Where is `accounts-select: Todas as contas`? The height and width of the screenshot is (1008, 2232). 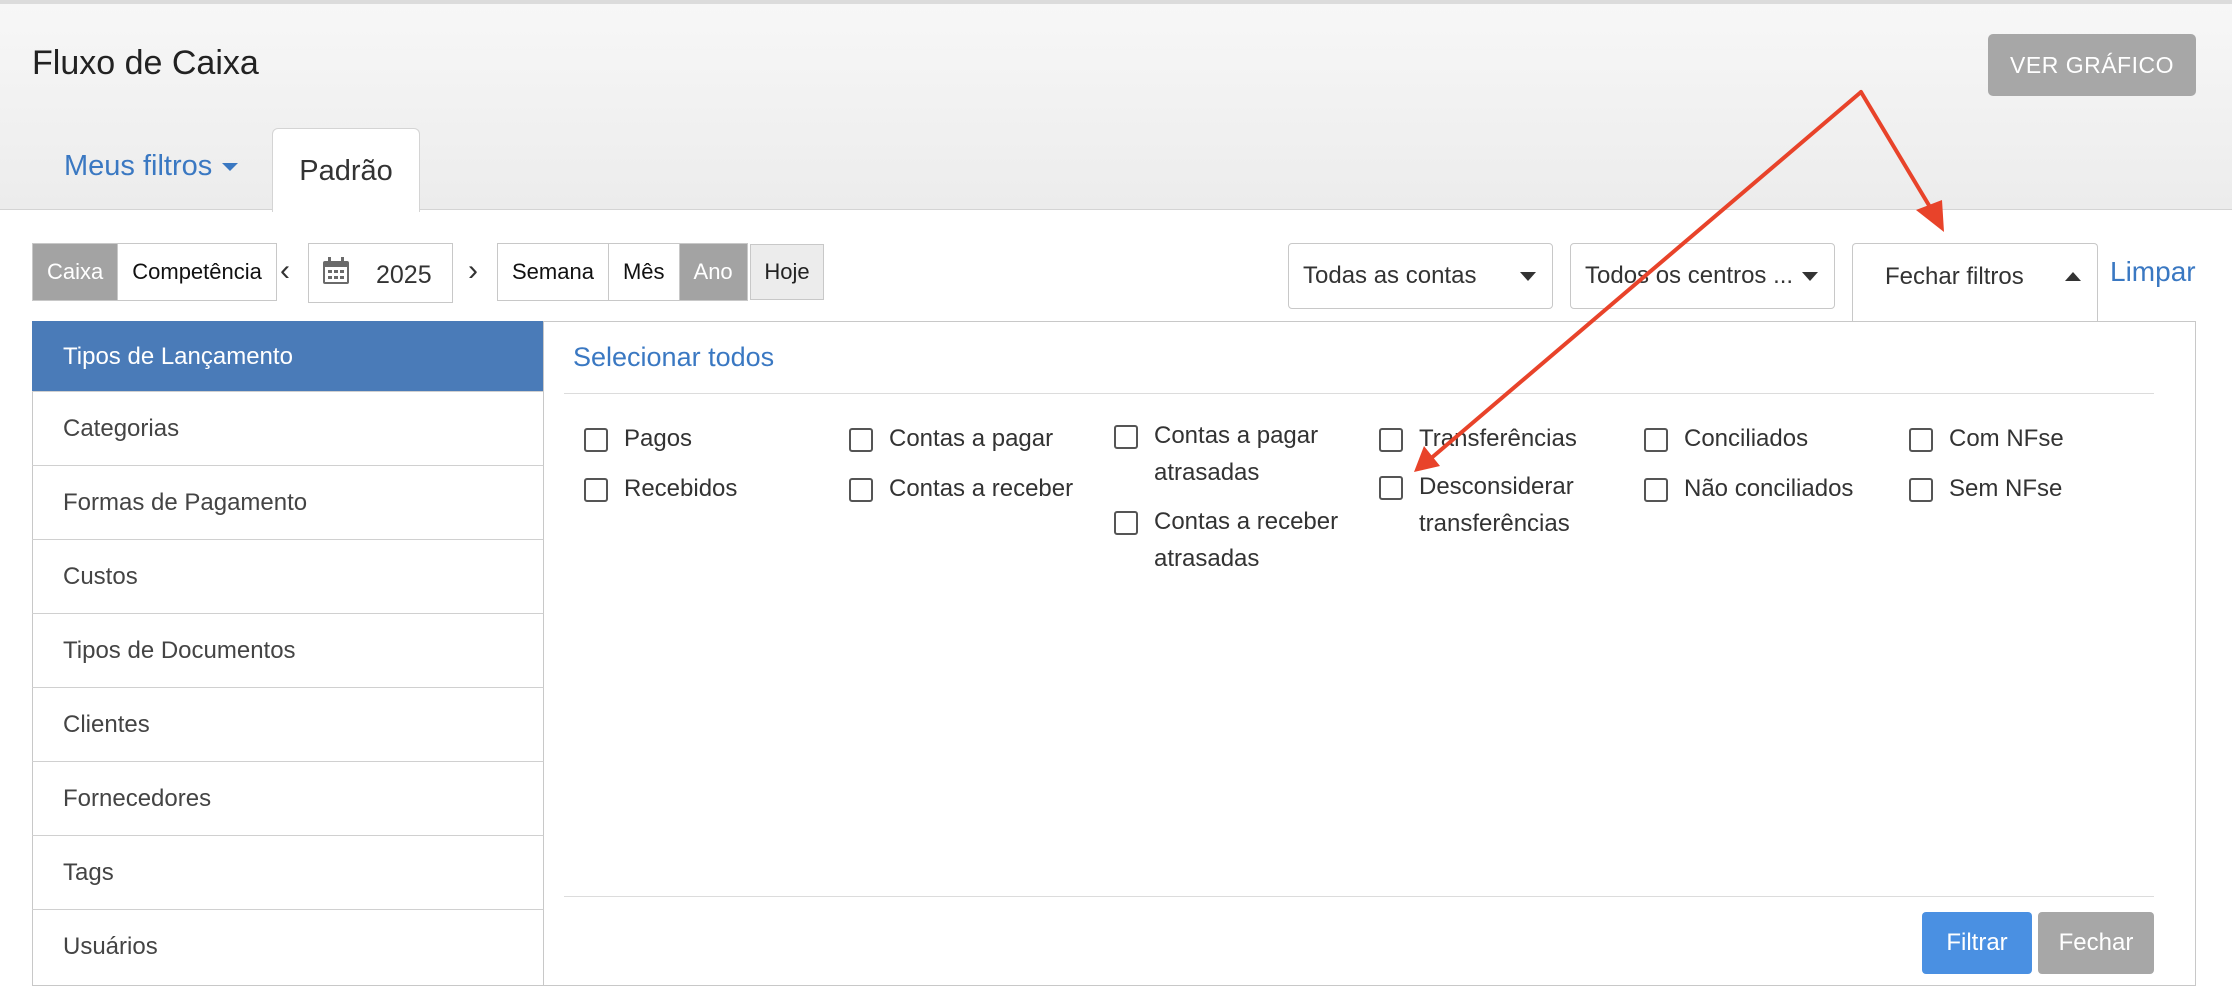 accounts-select: Todas as contas is located at coordinates (1420, 276).